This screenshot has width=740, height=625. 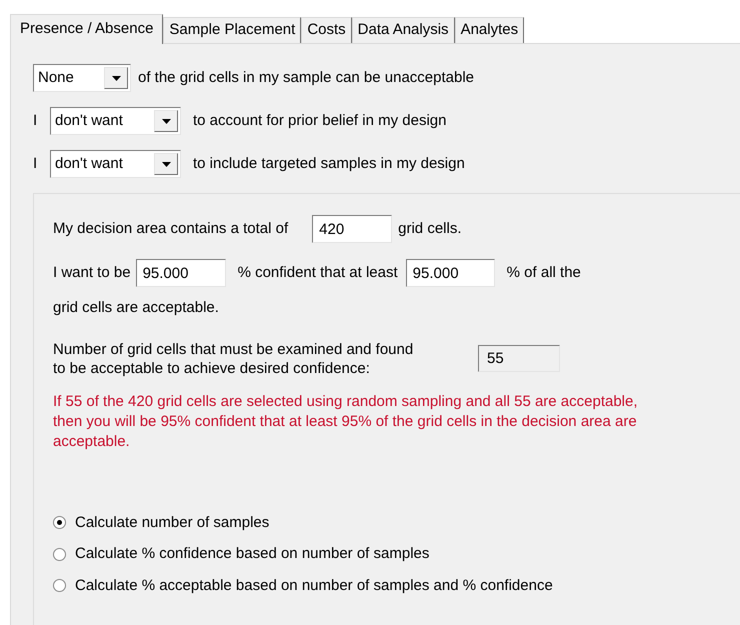 I want to click on result-label: Number of grid cells that must be examined and found to be acceptable to achieve desired confidence:, so click(x=233, y=359).